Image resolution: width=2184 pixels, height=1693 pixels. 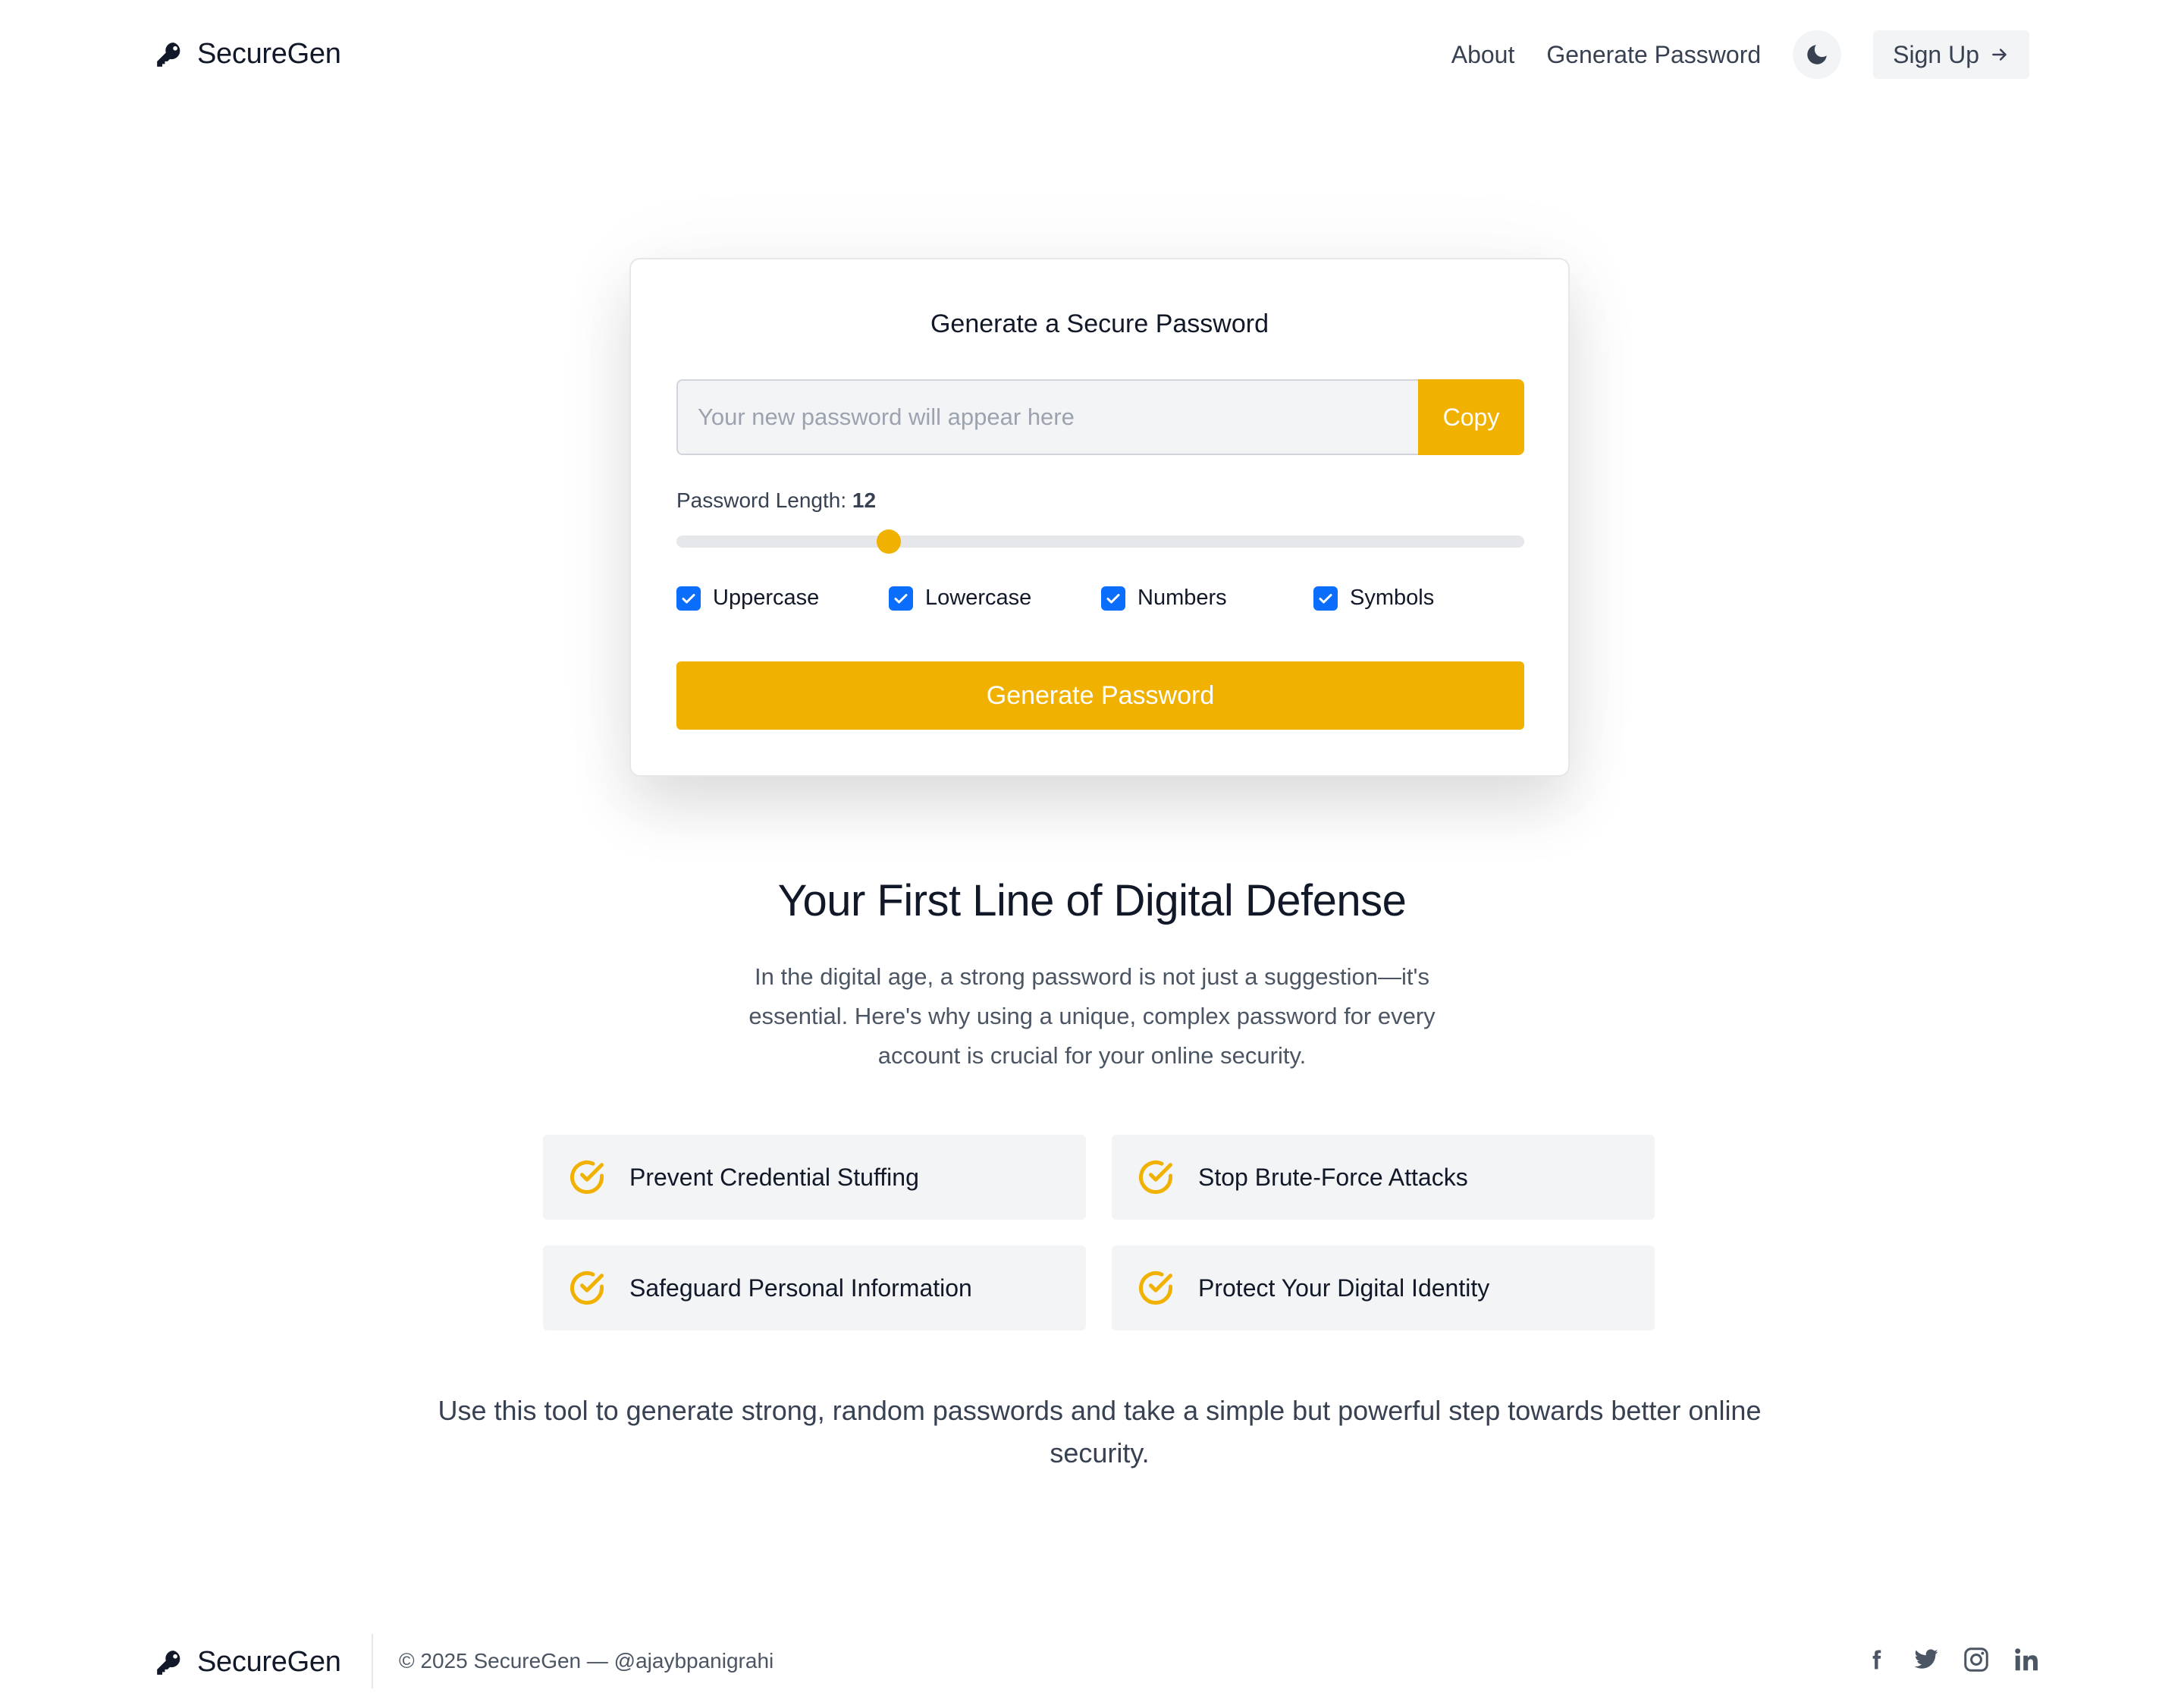 I want to click on slider-thumb, so click(x=888, y=541).